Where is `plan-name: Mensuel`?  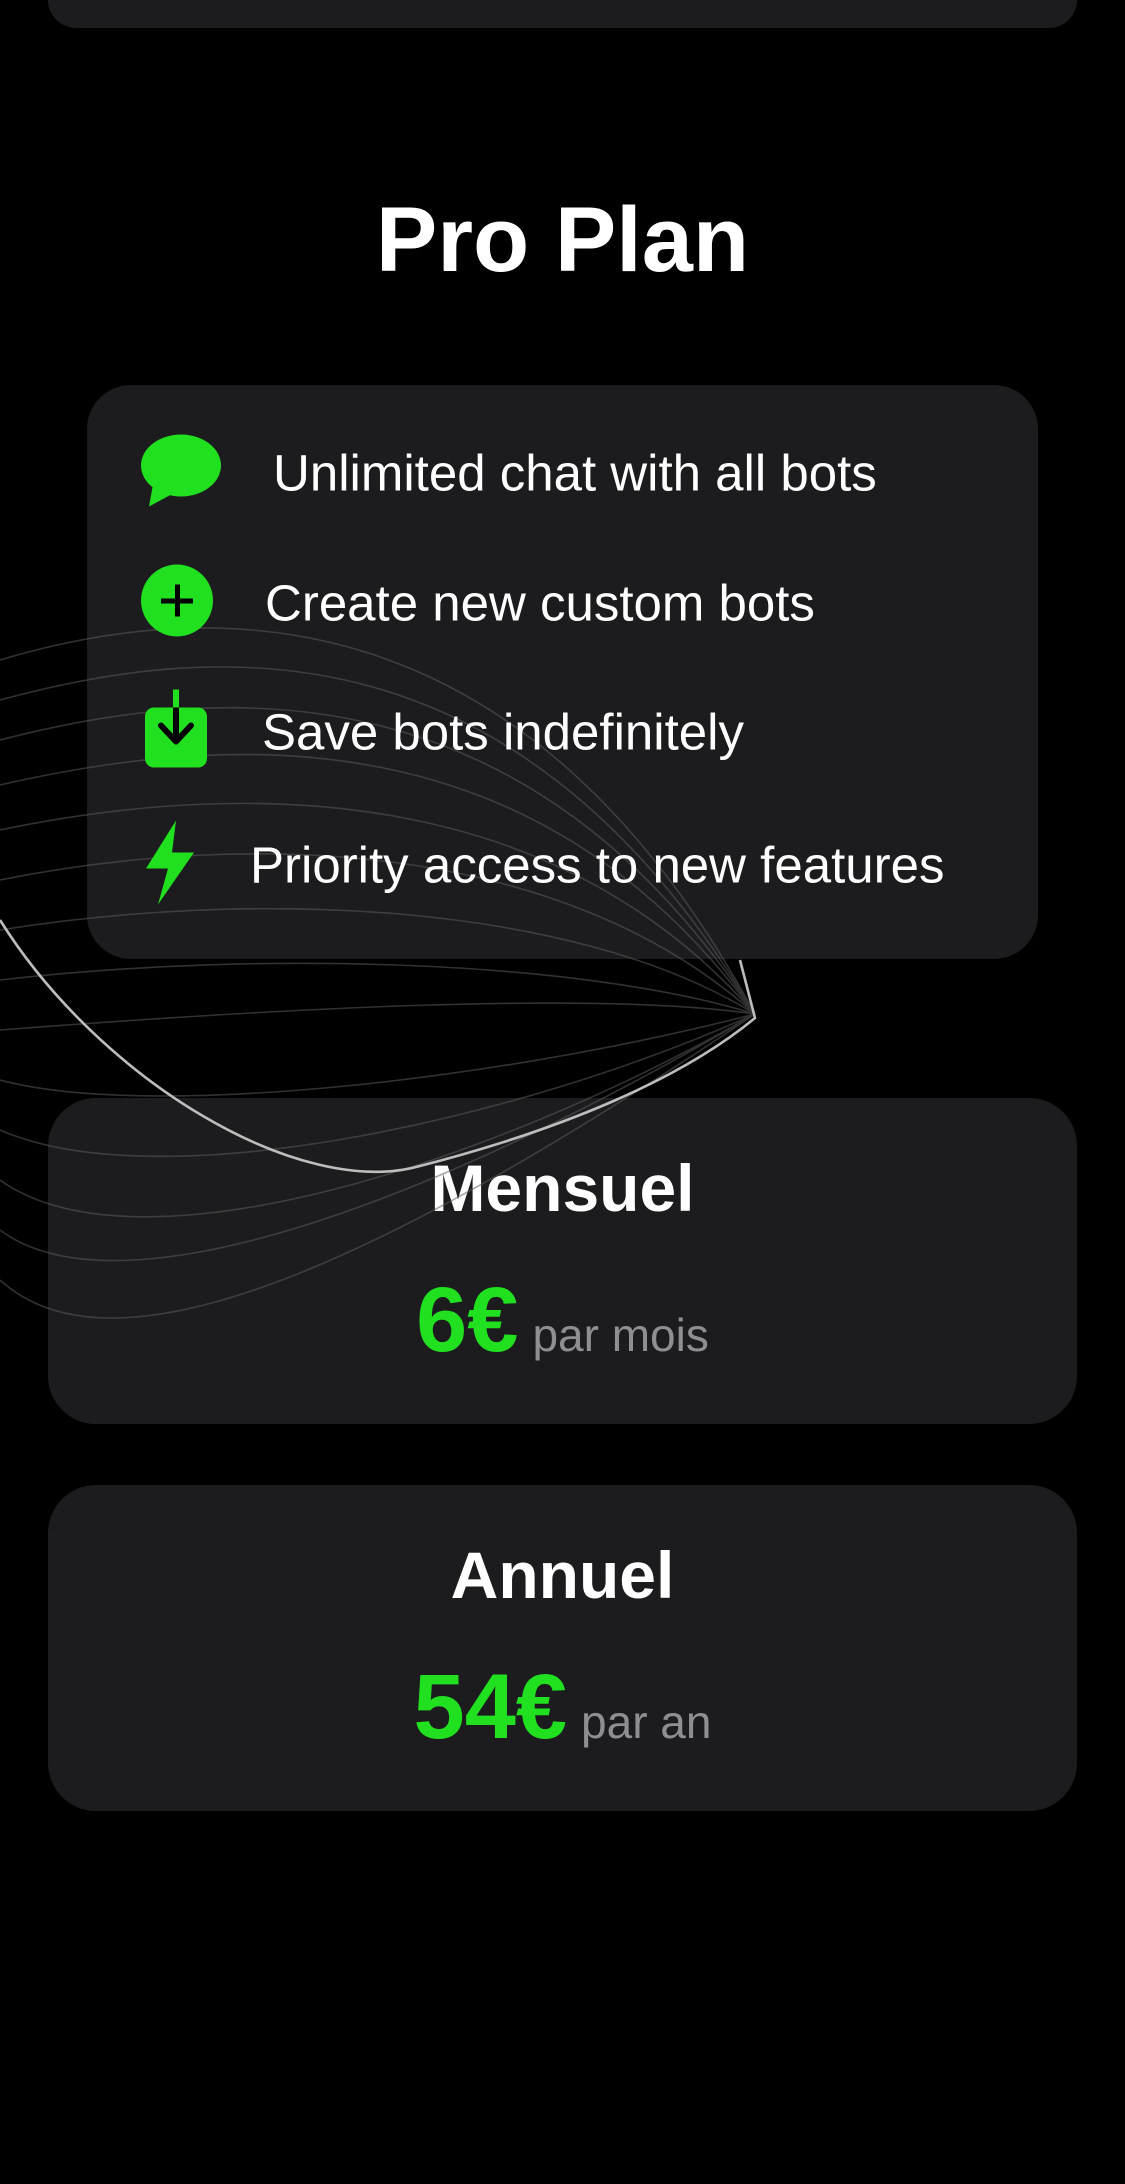
plan-name: Mensuel is located at coordinates (562, 1188).